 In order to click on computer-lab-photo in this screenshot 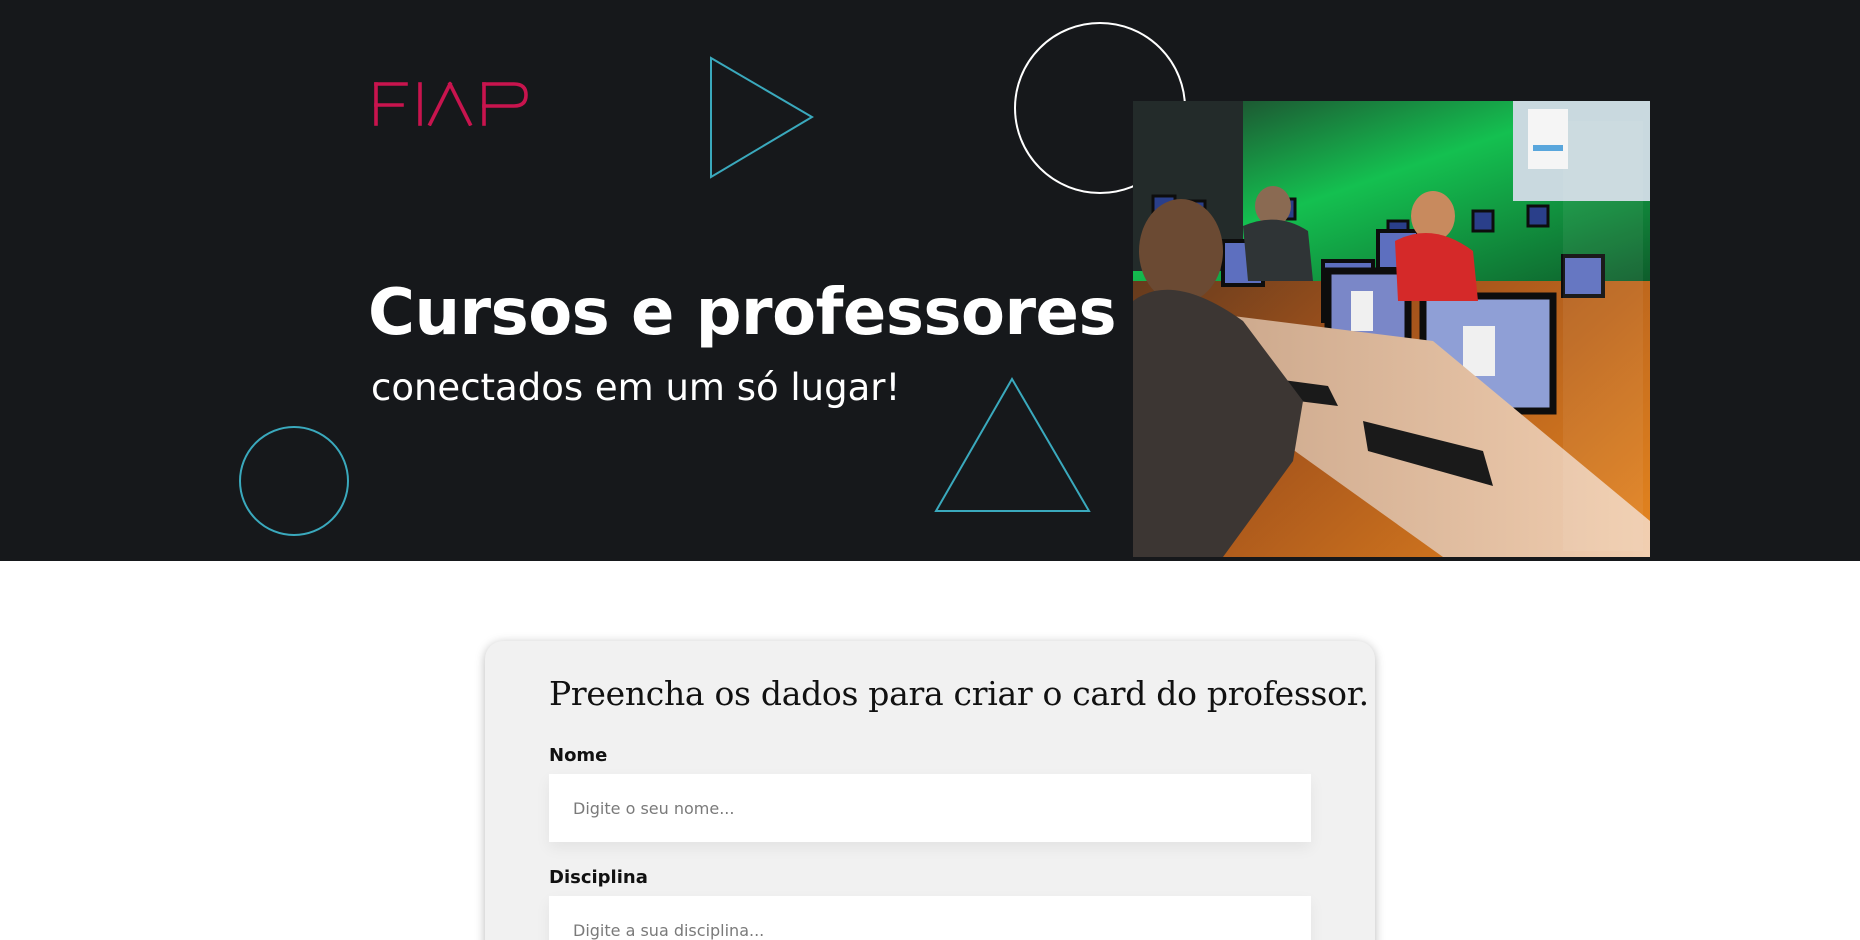, I will do `click(1391, 329)`.